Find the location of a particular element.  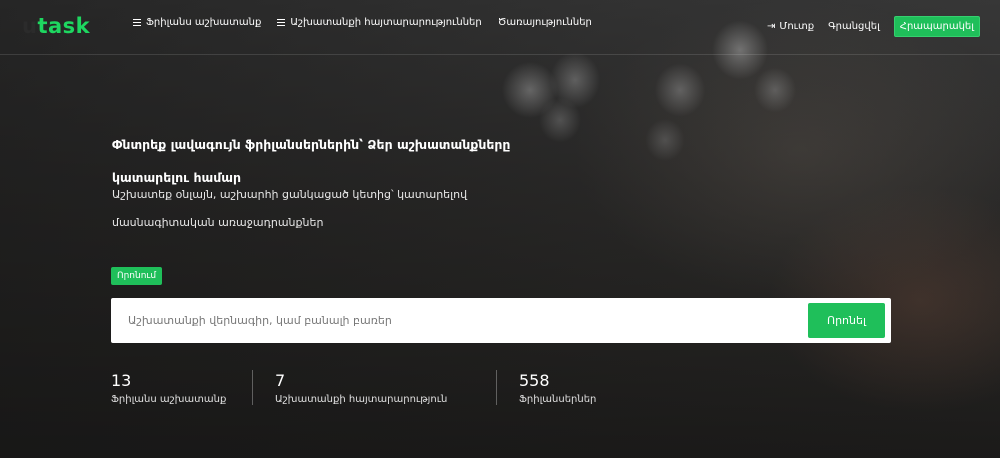

nav-item-job-announcements: Աշխատանքի հայտարարություններ is located at coordinates (379, 22).